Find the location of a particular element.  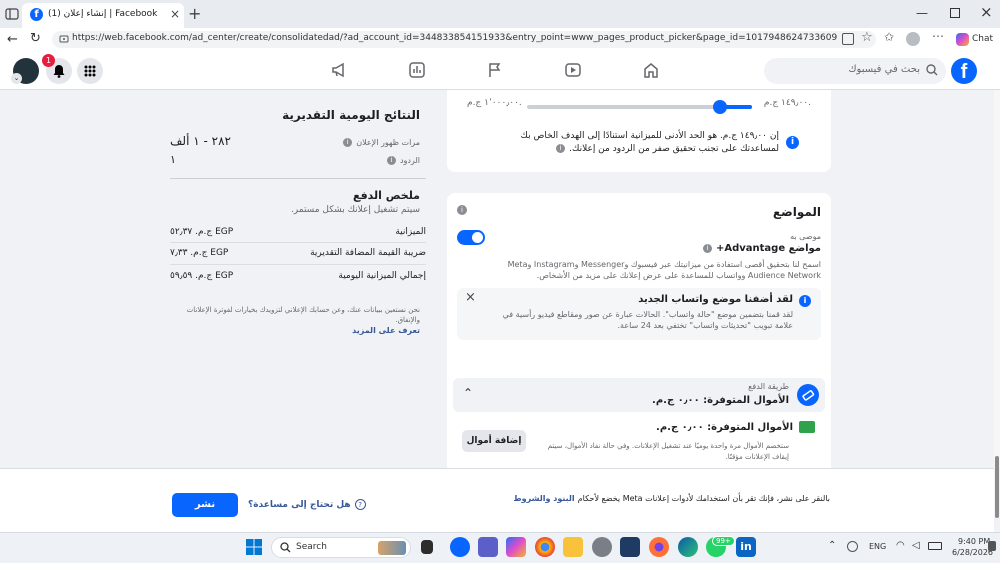

add-funds-label: إضافة أموال is located at coordinates (494, 441).